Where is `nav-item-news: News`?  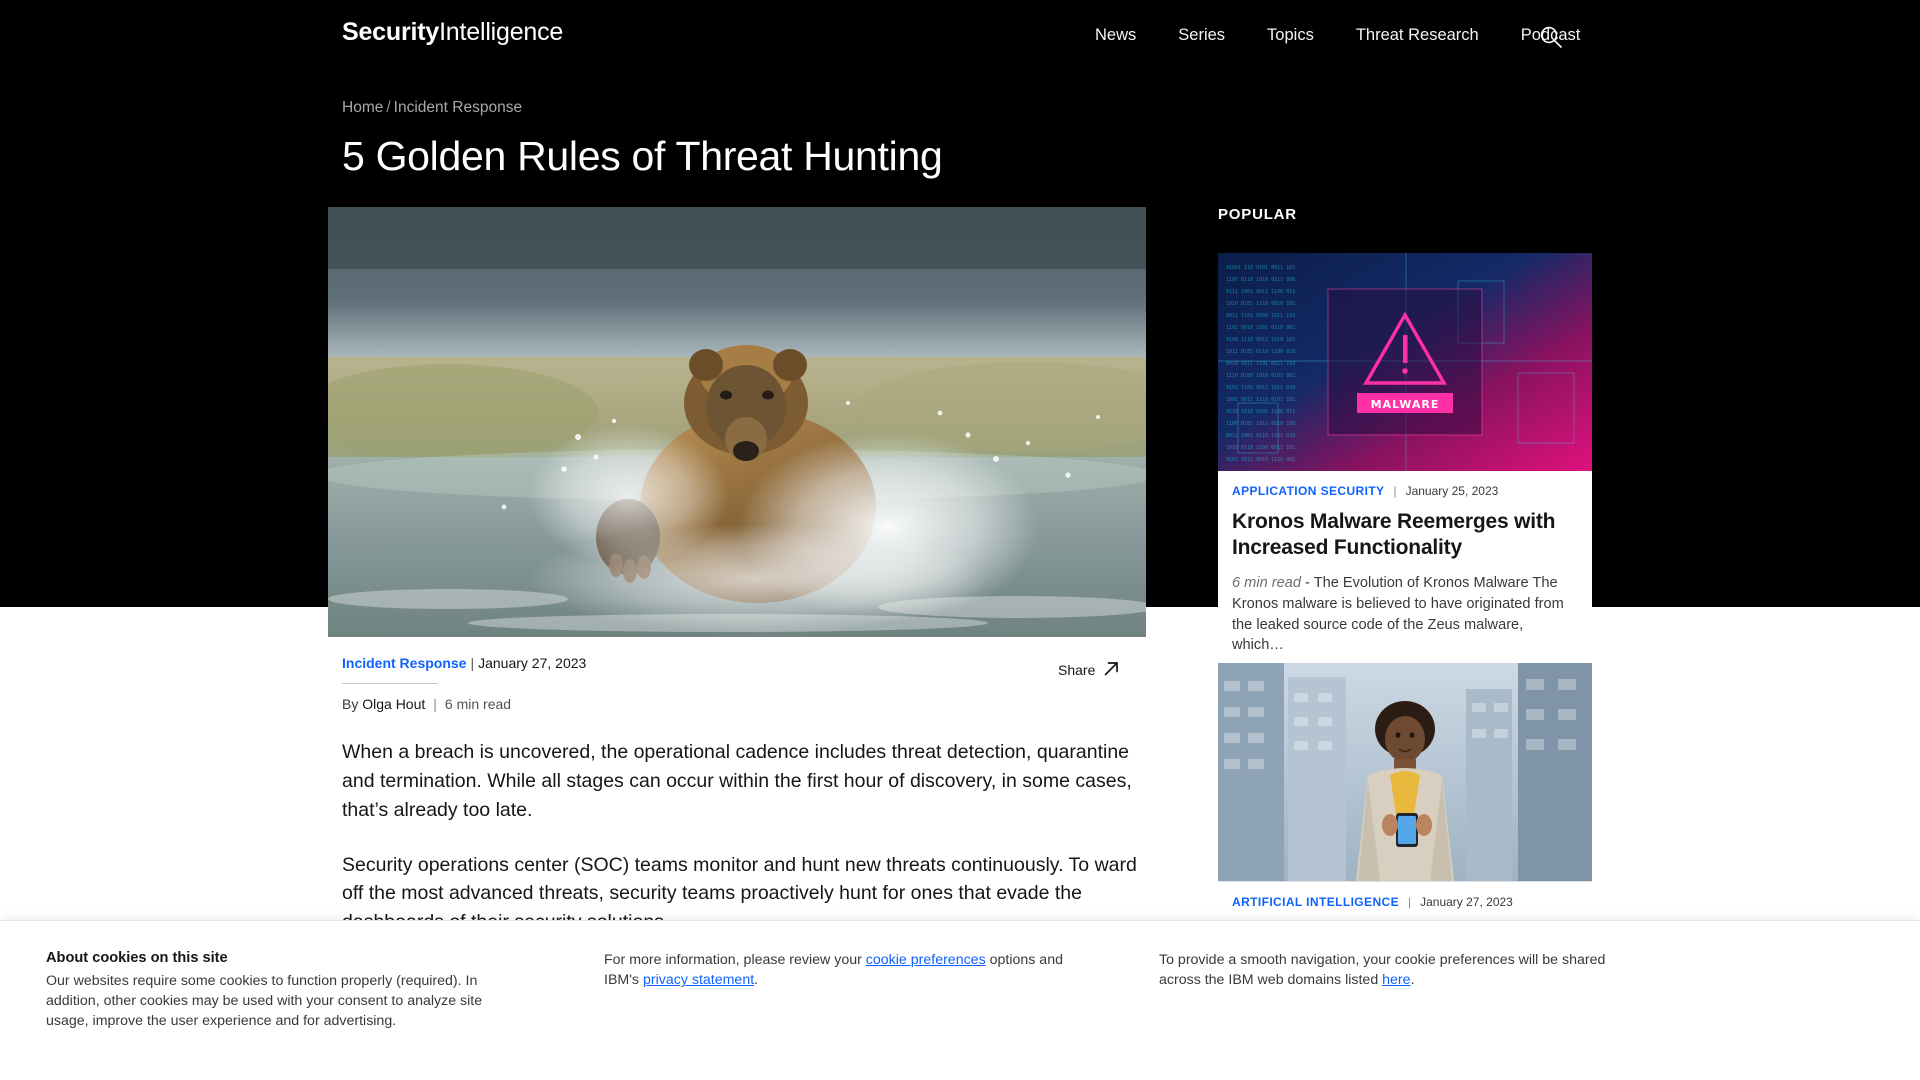
nav-item-news: News is located at coordinates (1115, 35).